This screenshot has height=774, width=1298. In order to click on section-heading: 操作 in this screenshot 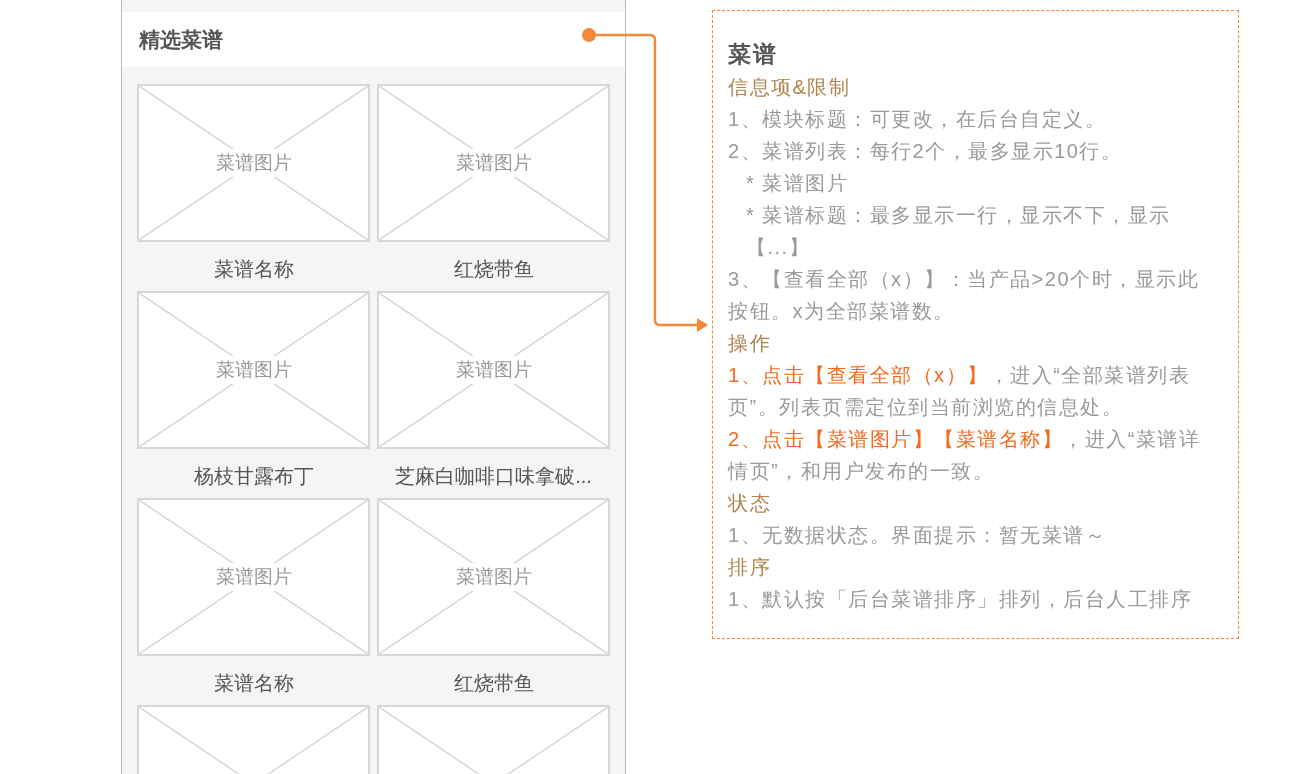, I will do `click(750, 343)`.